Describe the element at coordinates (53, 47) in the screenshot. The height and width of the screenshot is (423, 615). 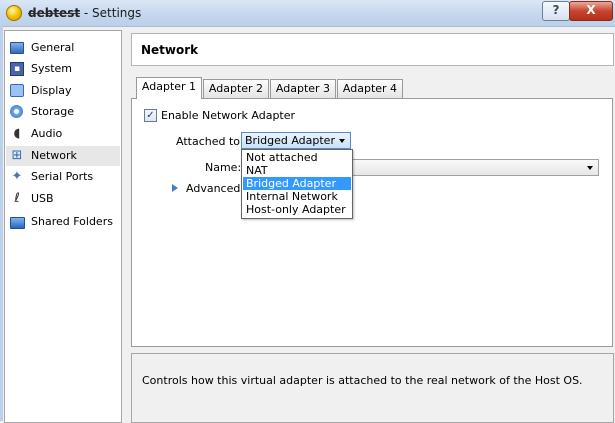
I see `sidebar-item-label: General` at that location.